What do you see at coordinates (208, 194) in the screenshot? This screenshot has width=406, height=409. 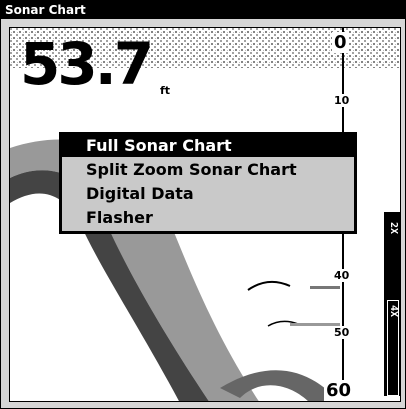 I see `menu-item-digital-data: Digital Data` at bounding box center [208, 194].